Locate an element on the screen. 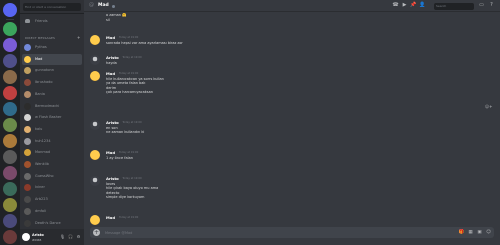  dm-search-input: Find or start a conversation is located at coordinates (52, 7).